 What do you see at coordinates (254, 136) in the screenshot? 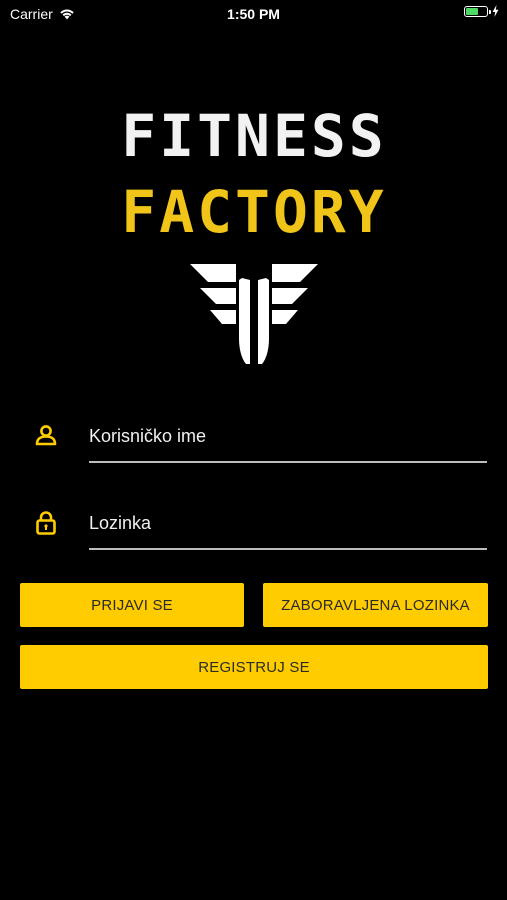
I see `logo-line-fitness: FITNESS` at bounding box center [254, 136].